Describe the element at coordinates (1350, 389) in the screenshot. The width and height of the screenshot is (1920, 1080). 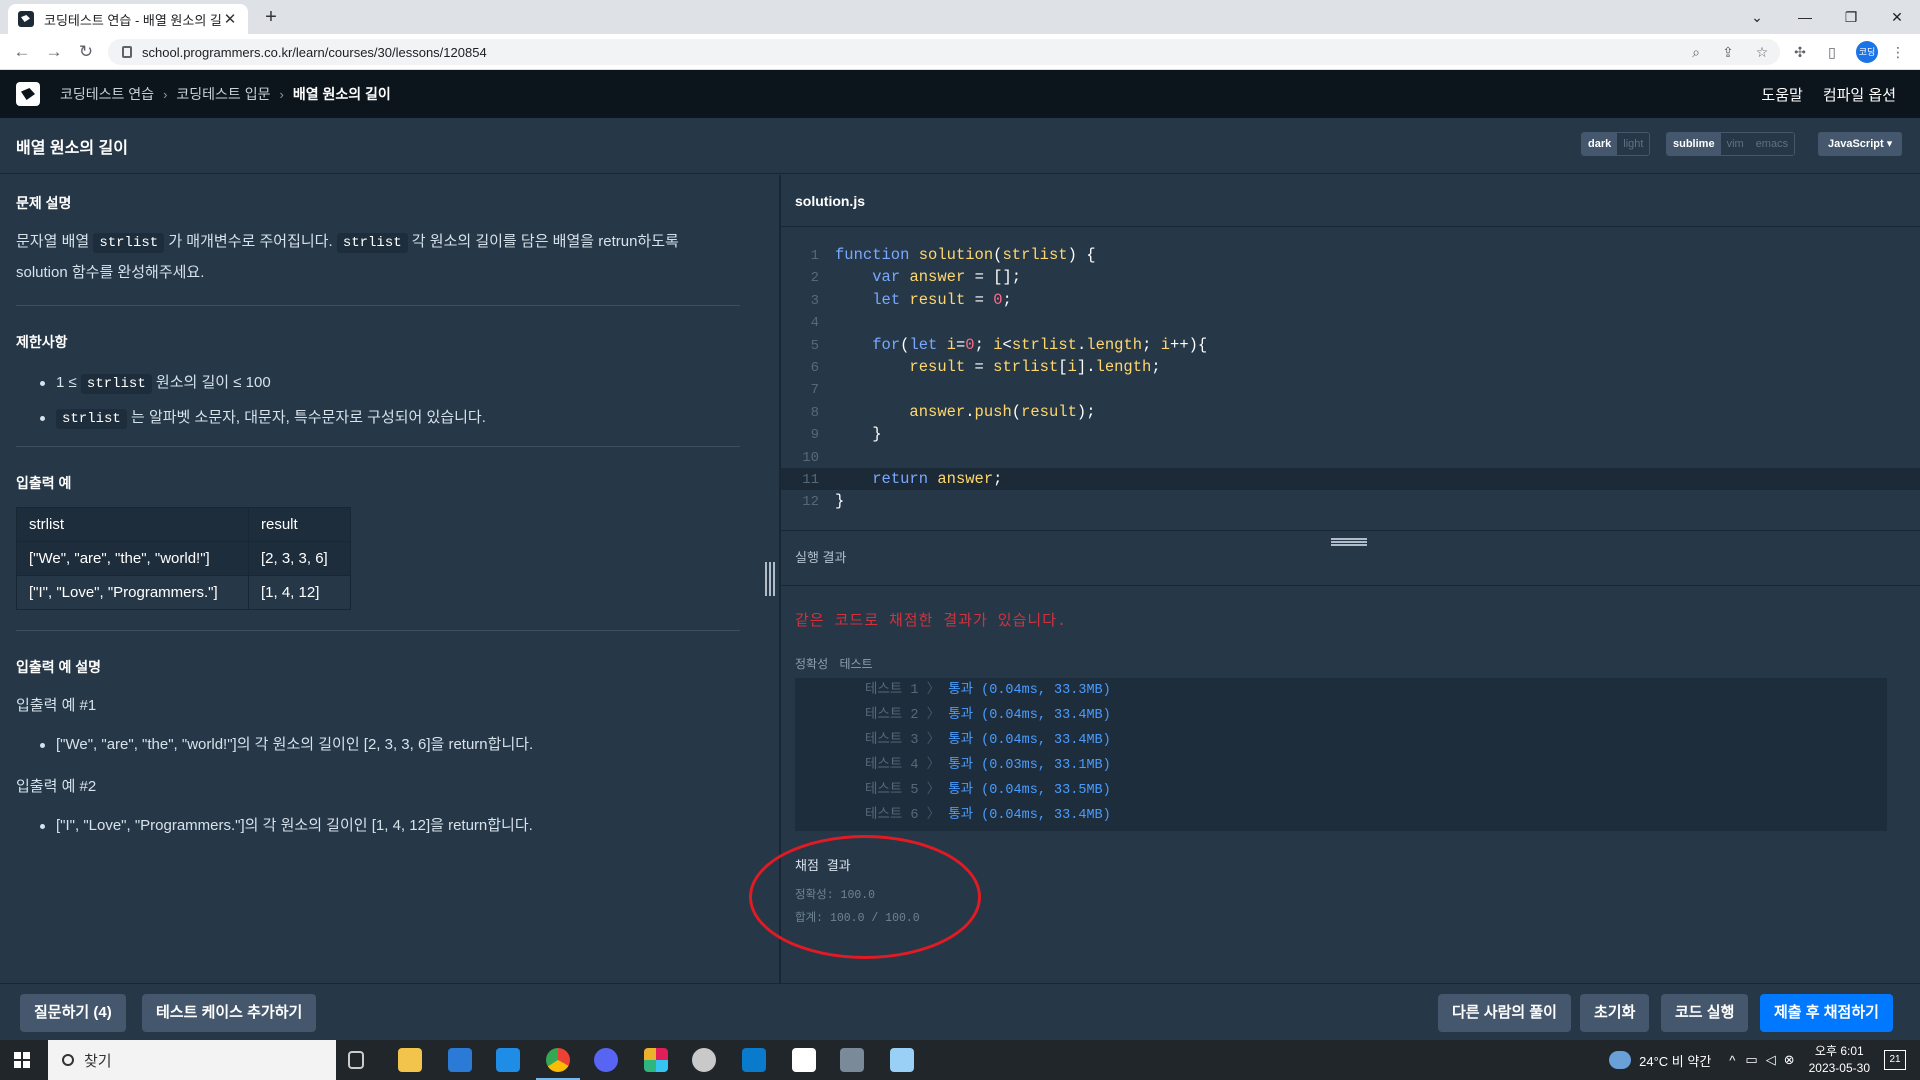
I see `code-line: 7` at that location.